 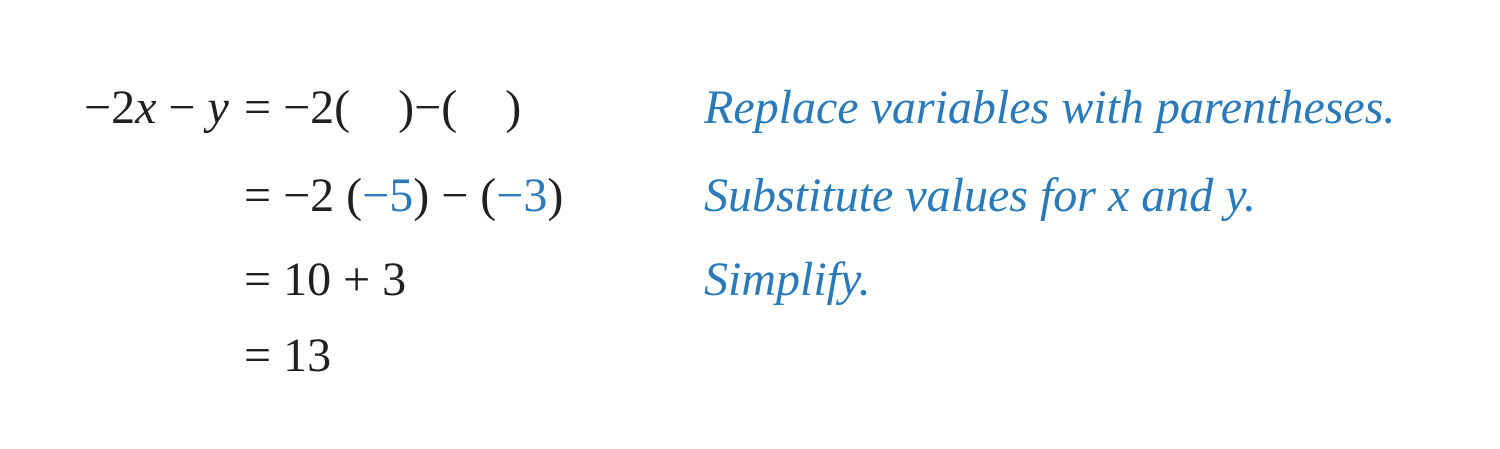 I want to click on empty-slot-x, so click(x=380, y=107).